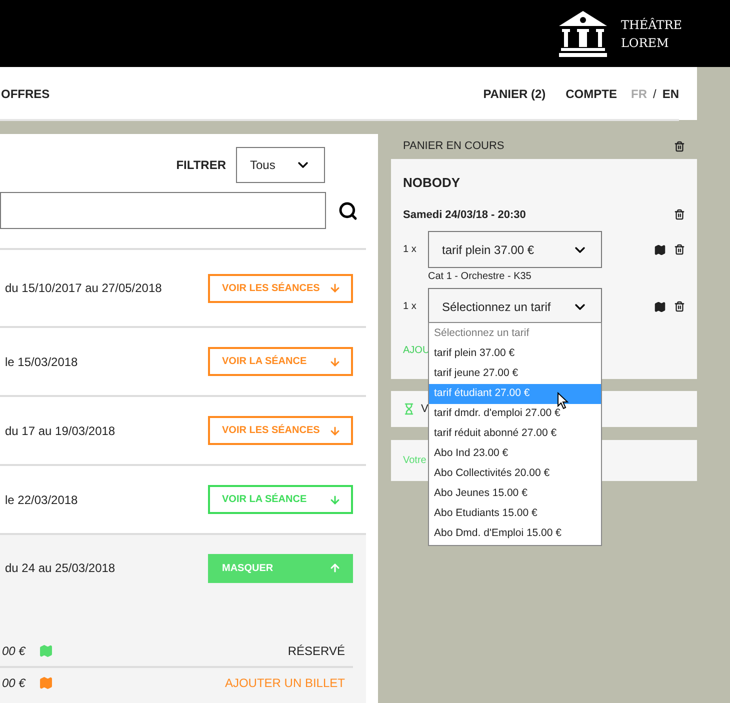 This screenshot has width=730, height=703. I want to click on show-dates: le 15/03/2018, so click(41, 362).